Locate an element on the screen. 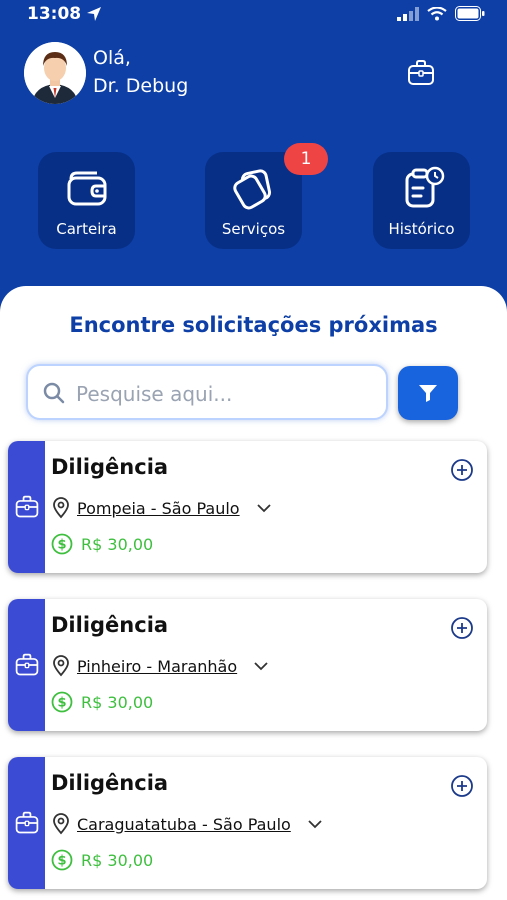 This screenshot has height=900, width=507. search-input is located at coordinates (226, 394).